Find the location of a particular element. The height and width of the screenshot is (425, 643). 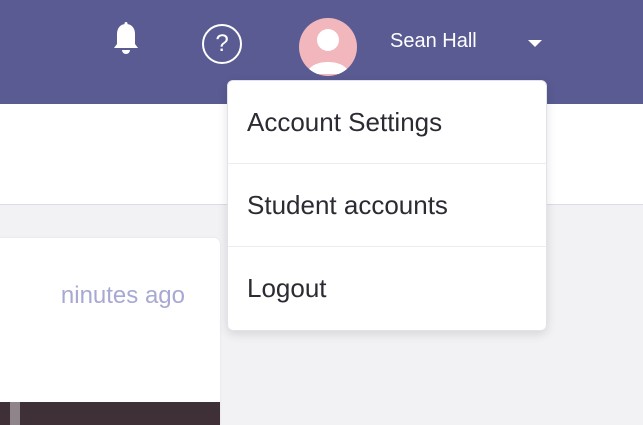

media-thumbnail is located at coordinates (110, 413).